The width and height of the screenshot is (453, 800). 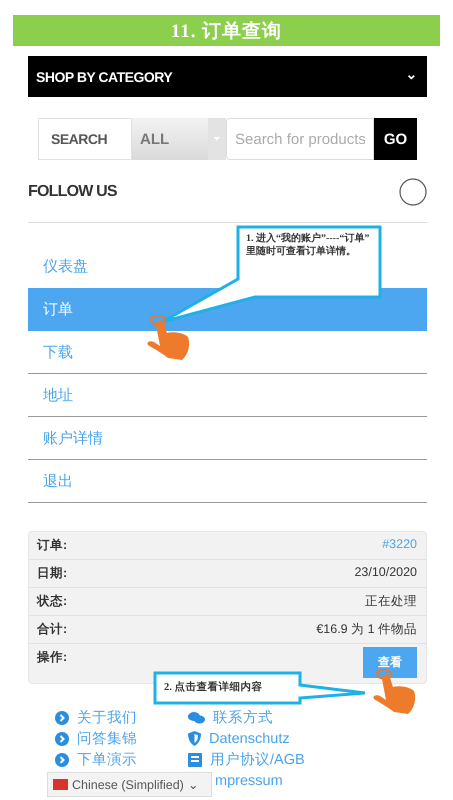 What do you see at coordinates (385, 572) in the screenshot?
I see `order-field-value: 23/10/2020` at bounding box center [385, 572].